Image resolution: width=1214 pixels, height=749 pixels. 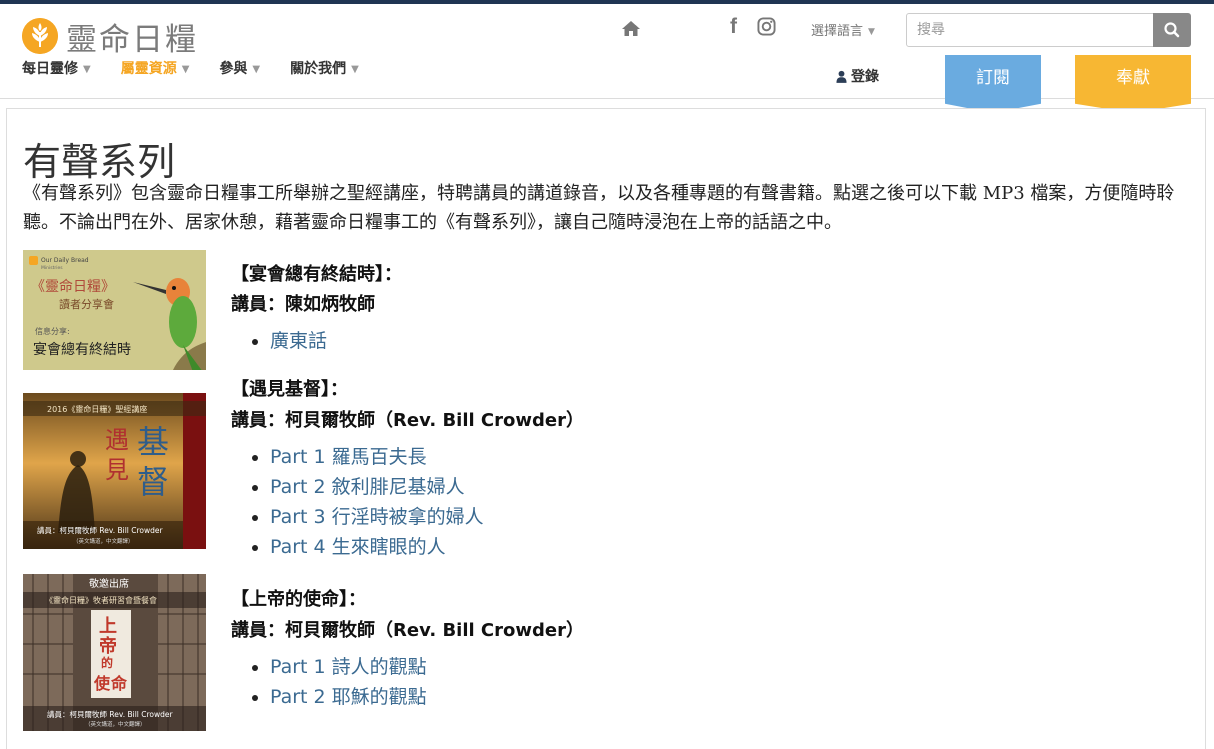 What do you see at coordinates (40, 36) in the screenshot?
I see `wheat-logo-icon` at bounding box center [40, 36].